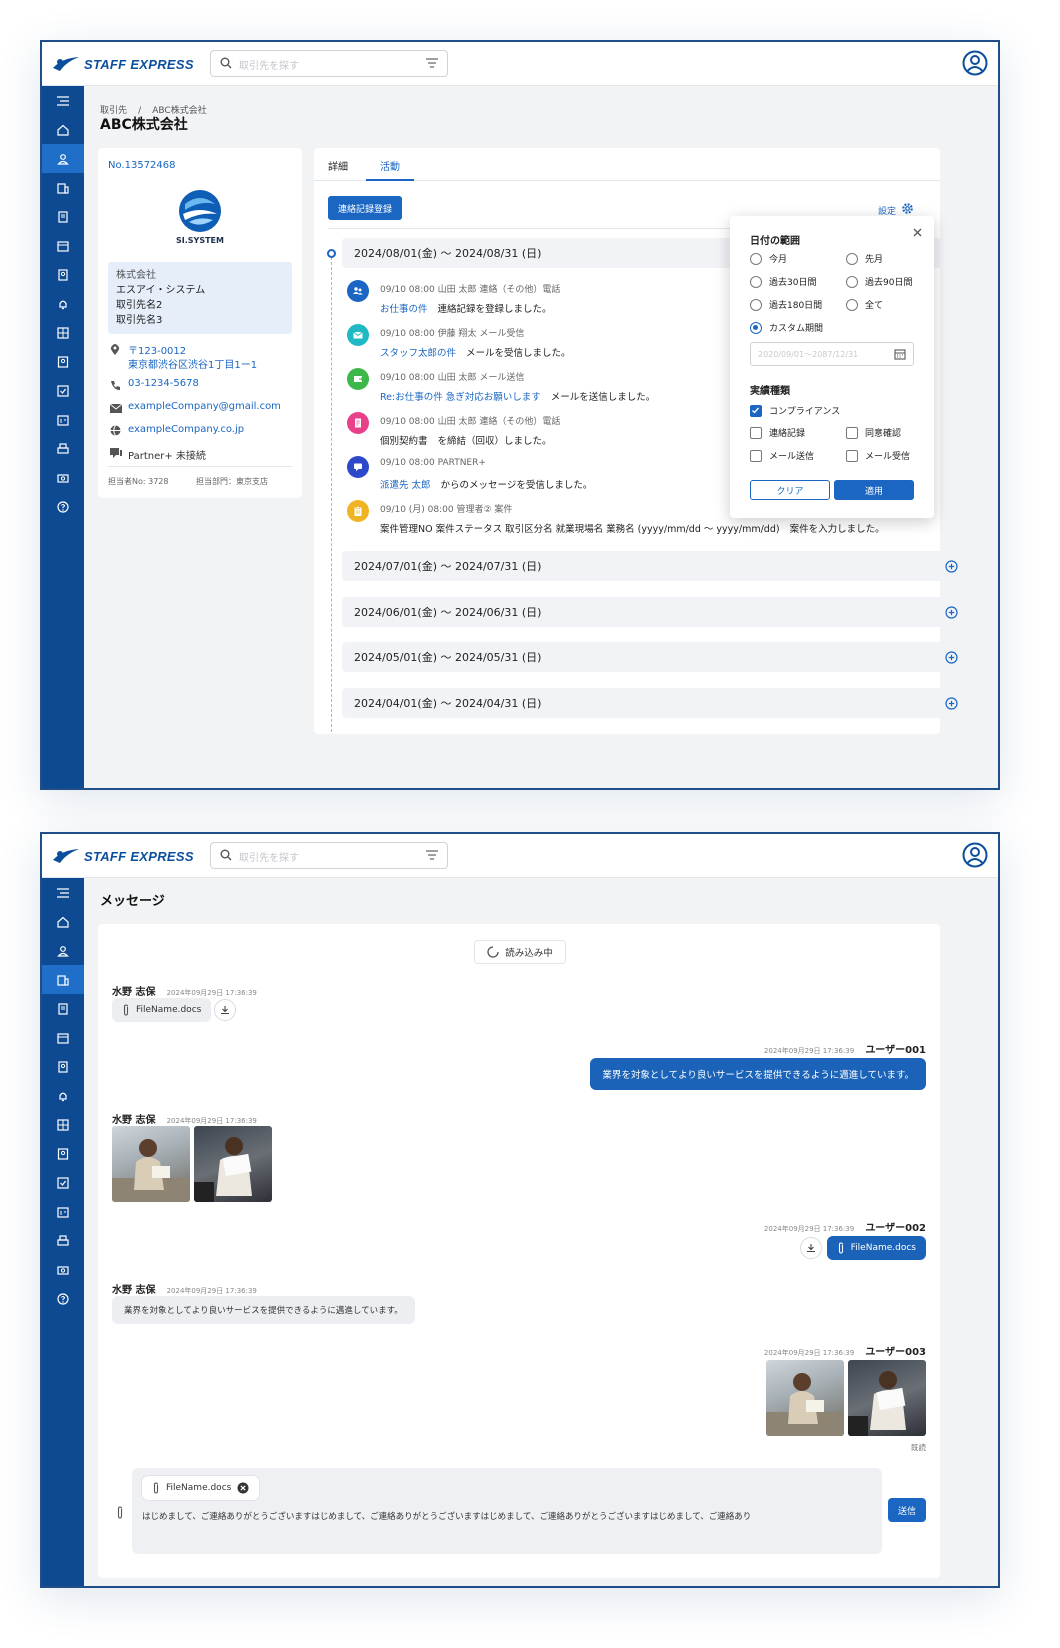  I want to click on activity-link: スタッフ太郎の件, so click(418, 353).